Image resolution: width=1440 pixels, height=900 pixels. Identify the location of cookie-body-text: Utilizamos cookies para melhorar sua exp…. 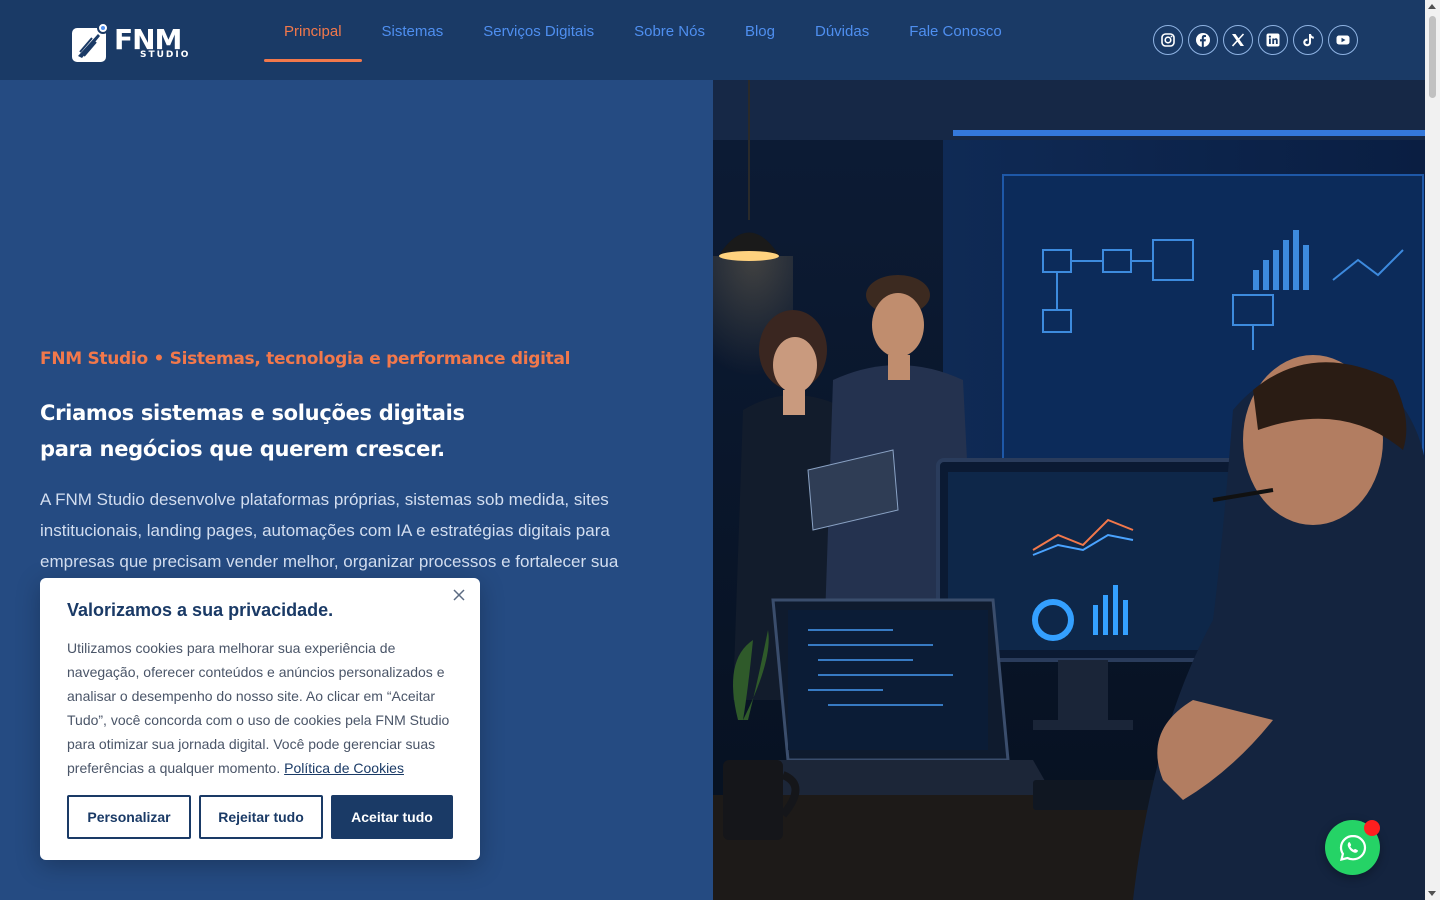
(258, 708).